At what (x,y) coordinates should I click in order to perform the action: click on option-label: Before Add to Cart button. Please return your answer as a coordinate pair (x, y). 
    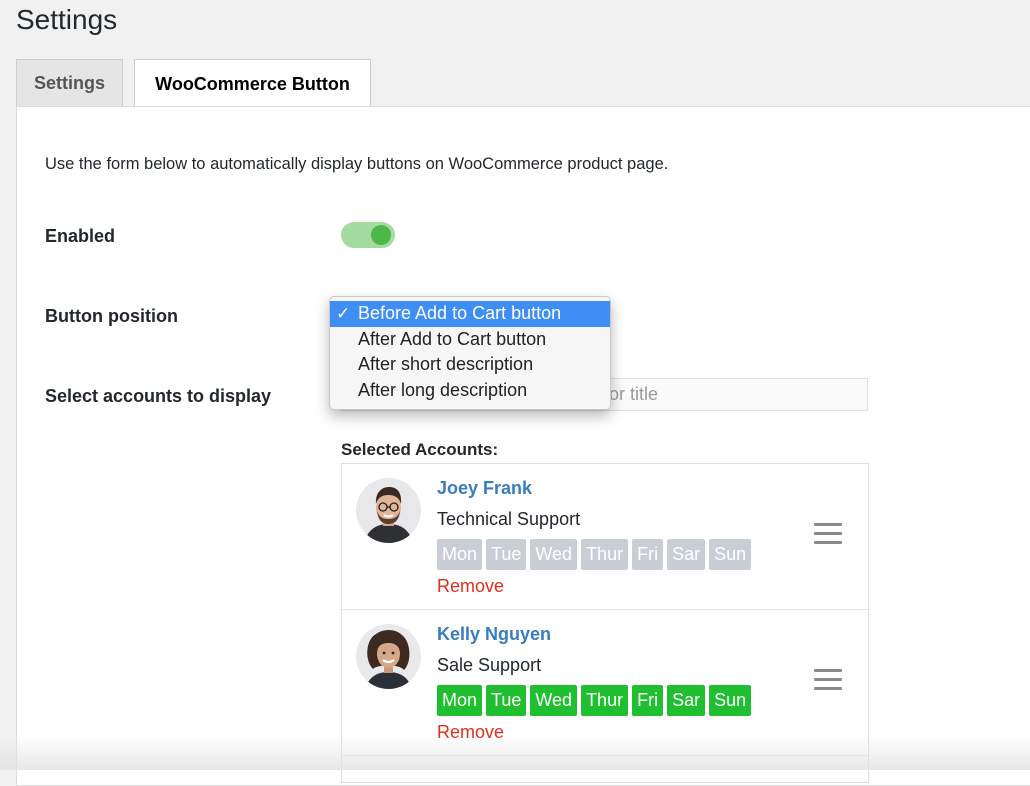
    Looking at the image, I should click on (460, 313).